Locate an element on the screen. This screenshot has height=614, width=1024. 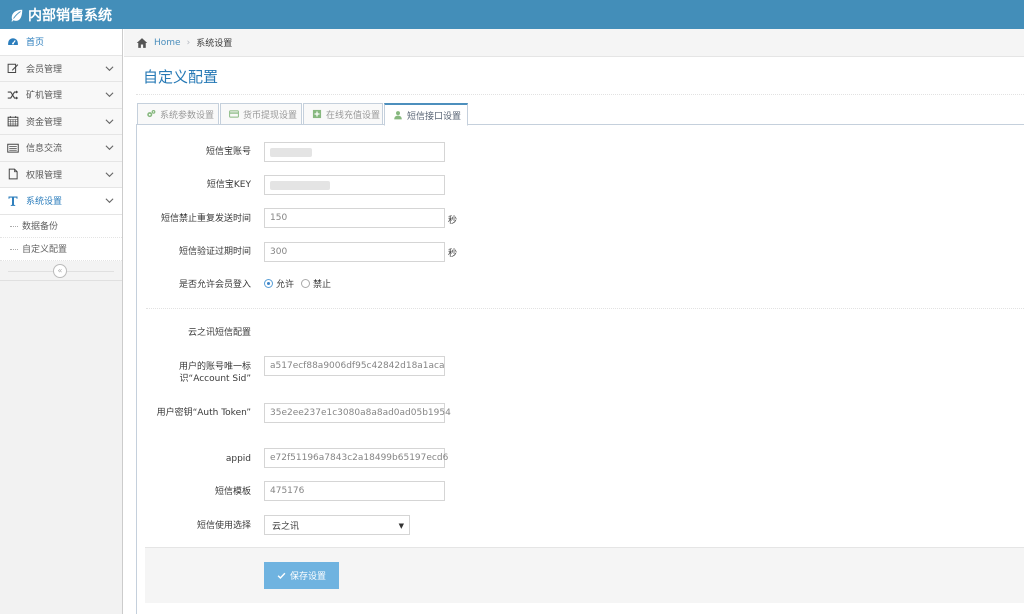
random-icon is located at coordinates (13, 95).